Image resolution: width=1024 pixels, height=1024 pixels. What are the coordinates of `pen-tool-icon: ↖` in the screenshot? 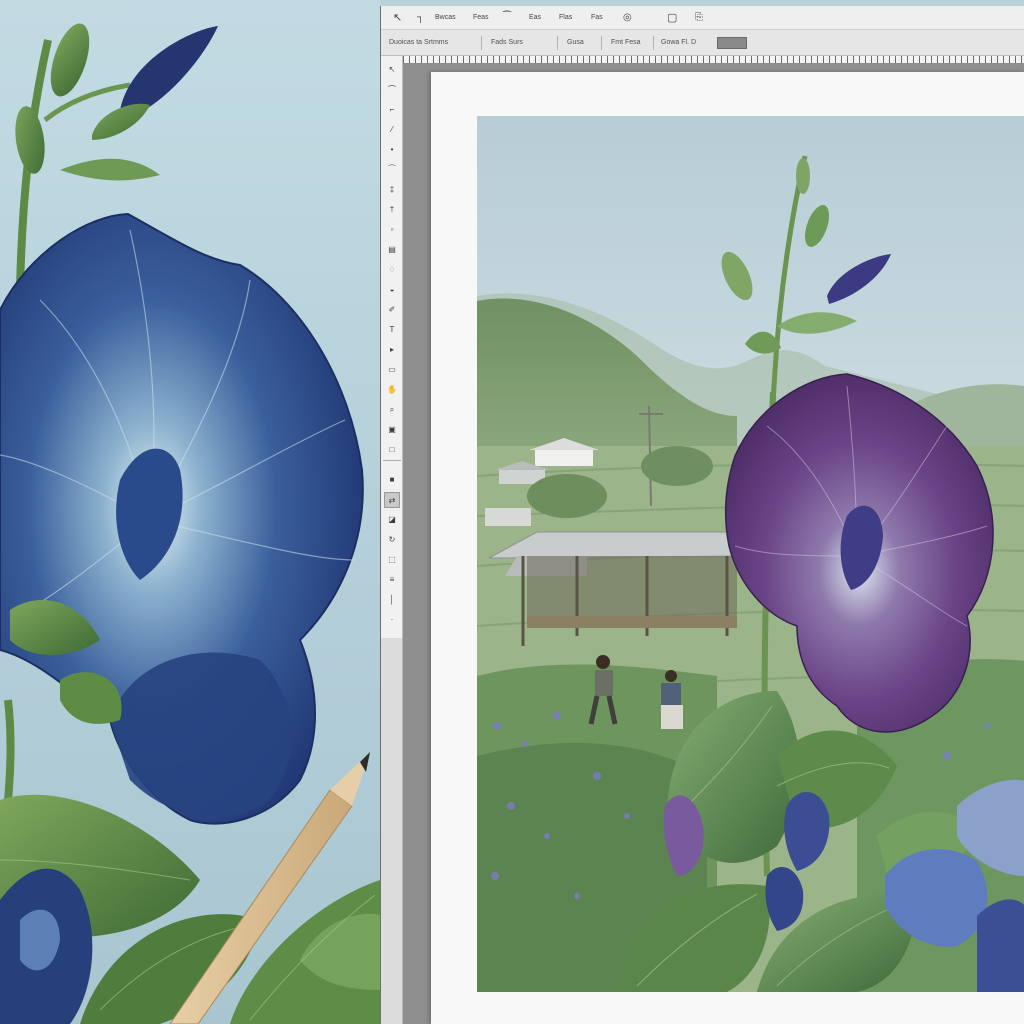 It's located at (392, 70).